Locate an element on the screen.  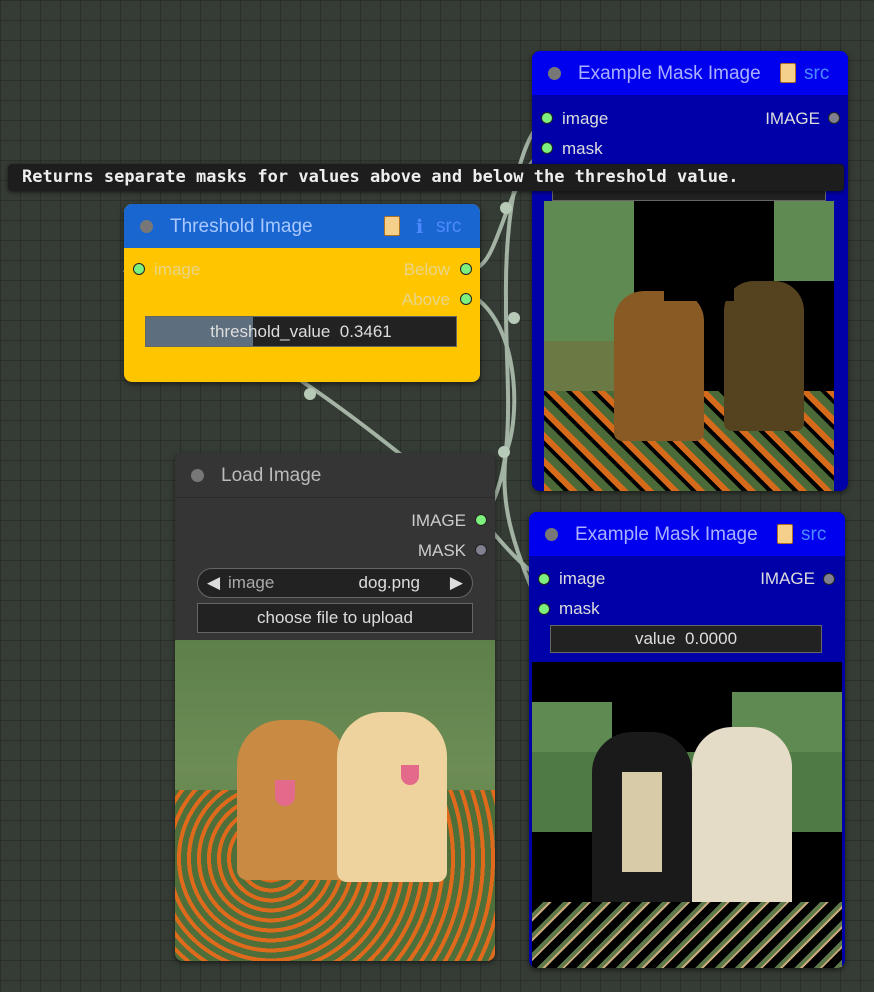
node-header: Threshold Image ℹ src is located at coordinates (302, 226).